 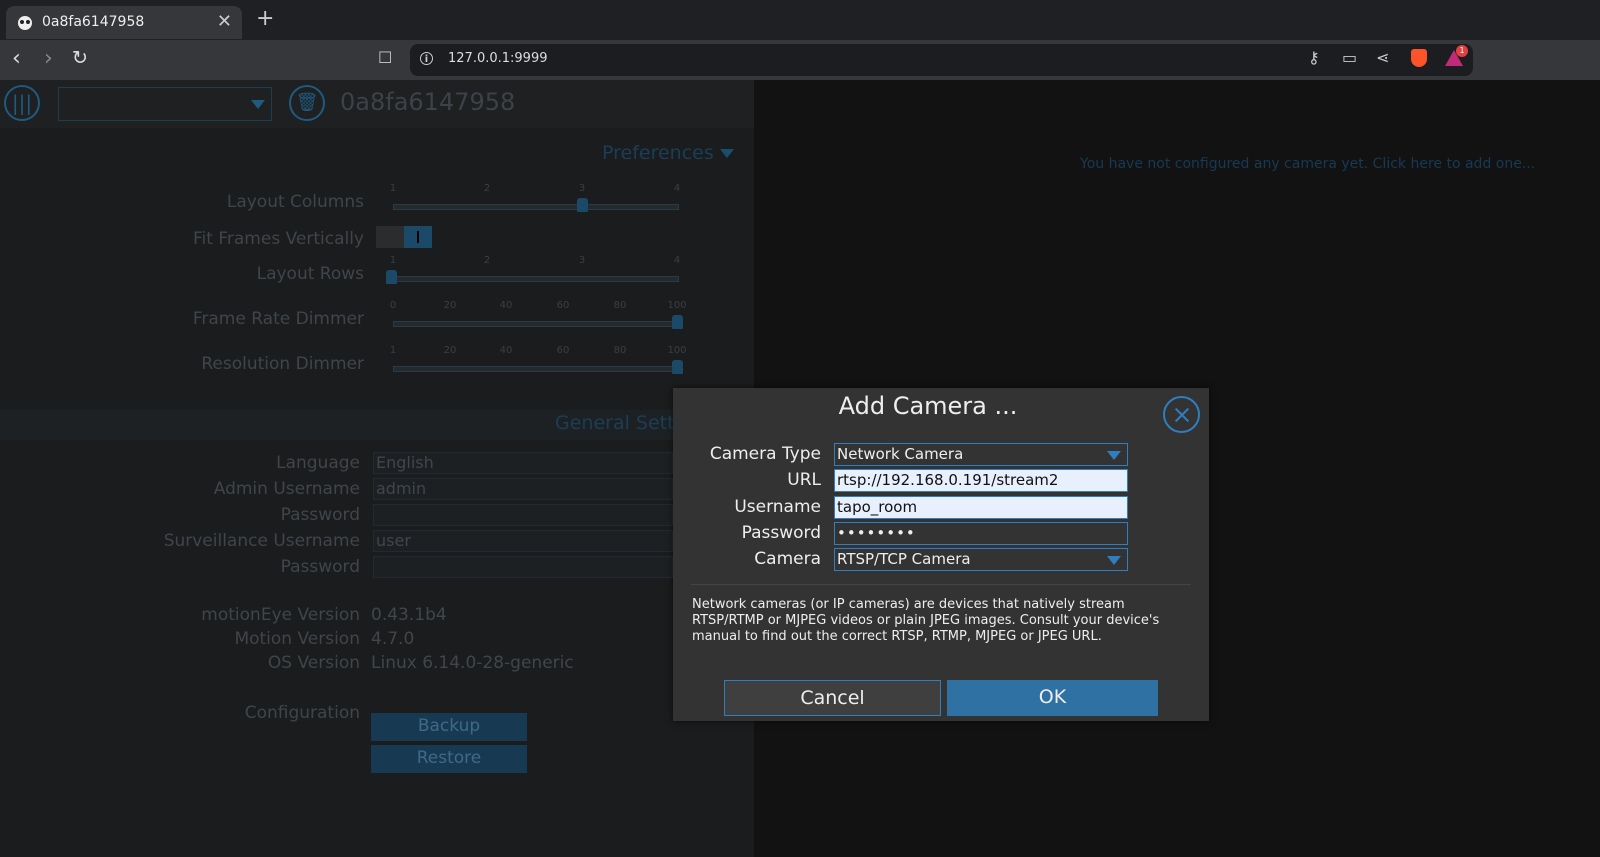 What do you see at coordinates (93, 22) in the screenshot?
I see `tab-title: 0a8fa6147958` at bounding box center [93, 22].